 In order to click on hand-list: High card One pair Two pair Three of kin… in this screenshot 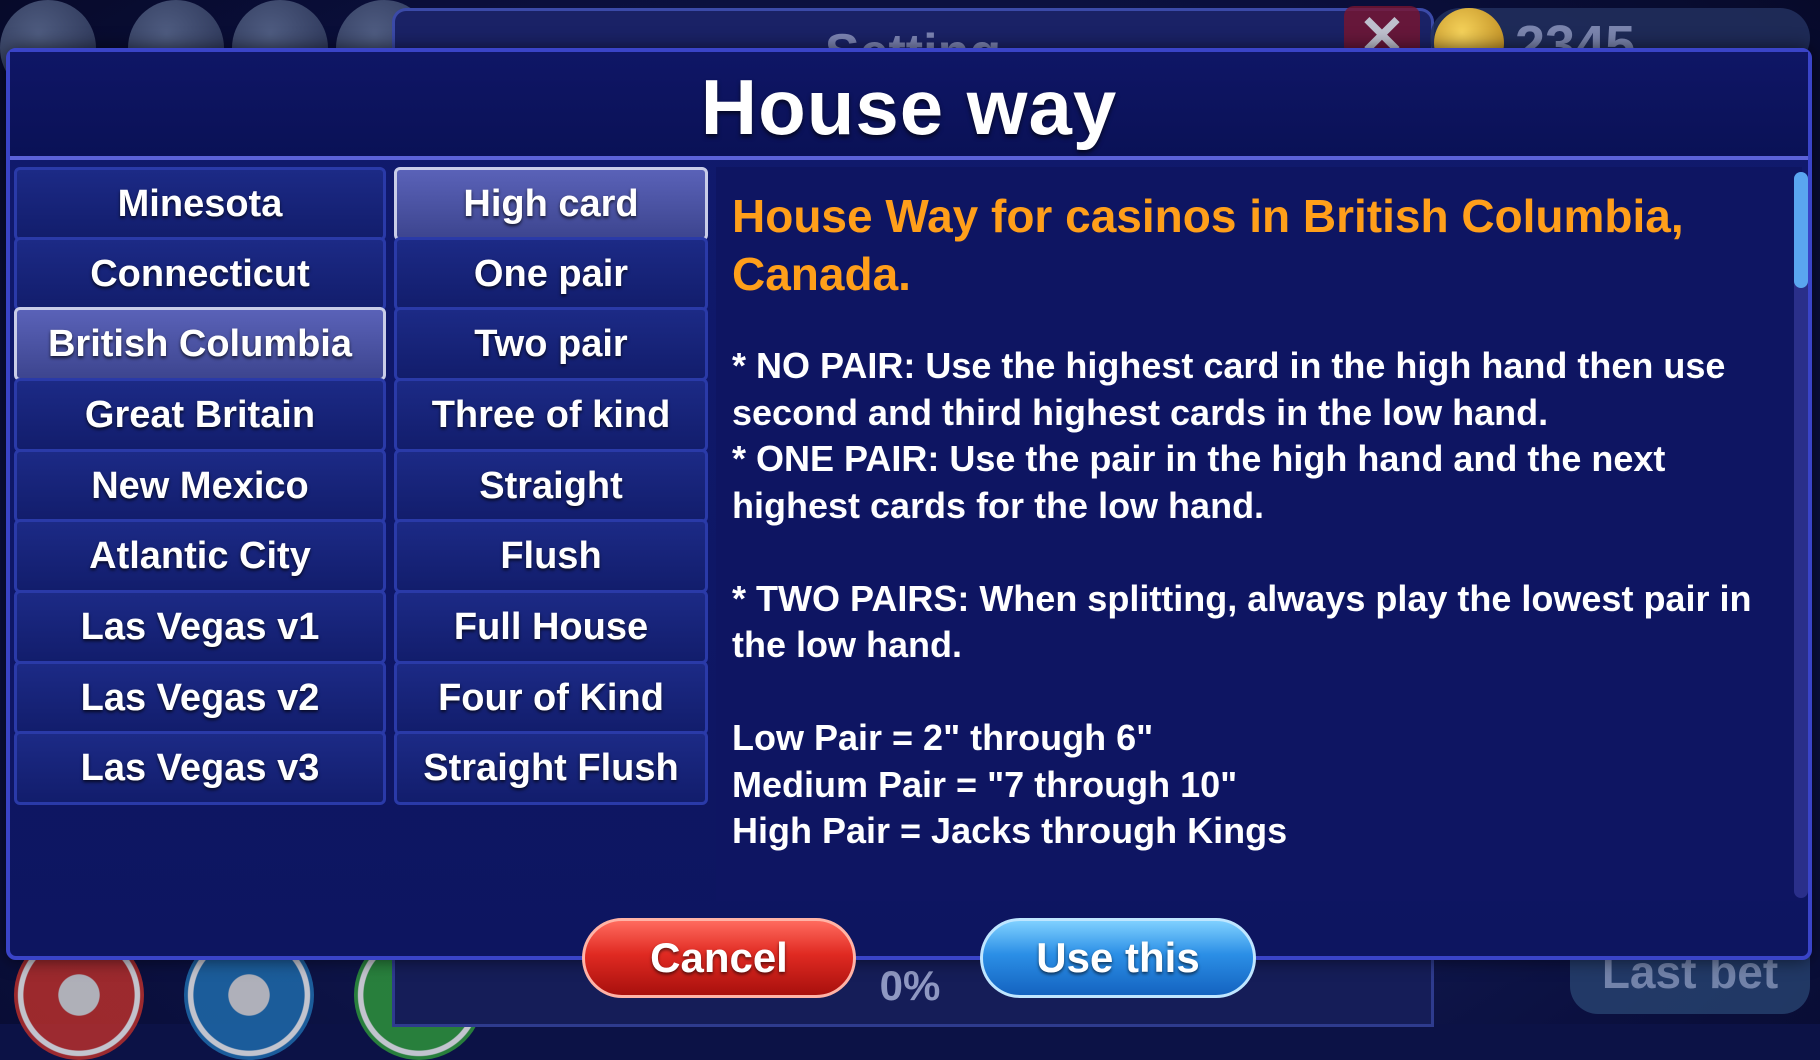, I will do `click(551, 534)`.